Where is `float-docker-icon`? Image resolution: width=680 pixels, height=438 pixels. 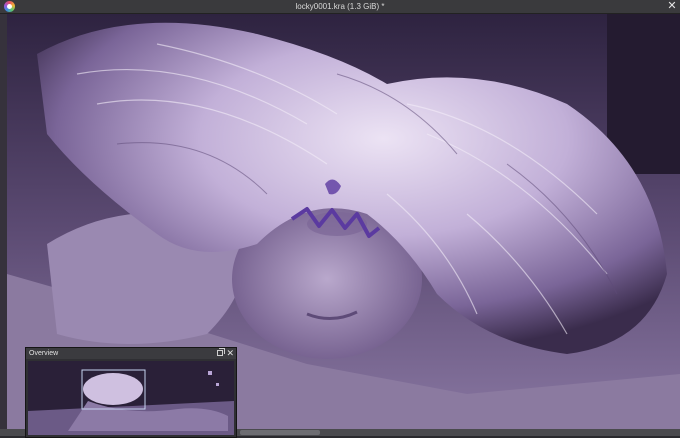 float-docker-icon is located at coordinates (221, 352).